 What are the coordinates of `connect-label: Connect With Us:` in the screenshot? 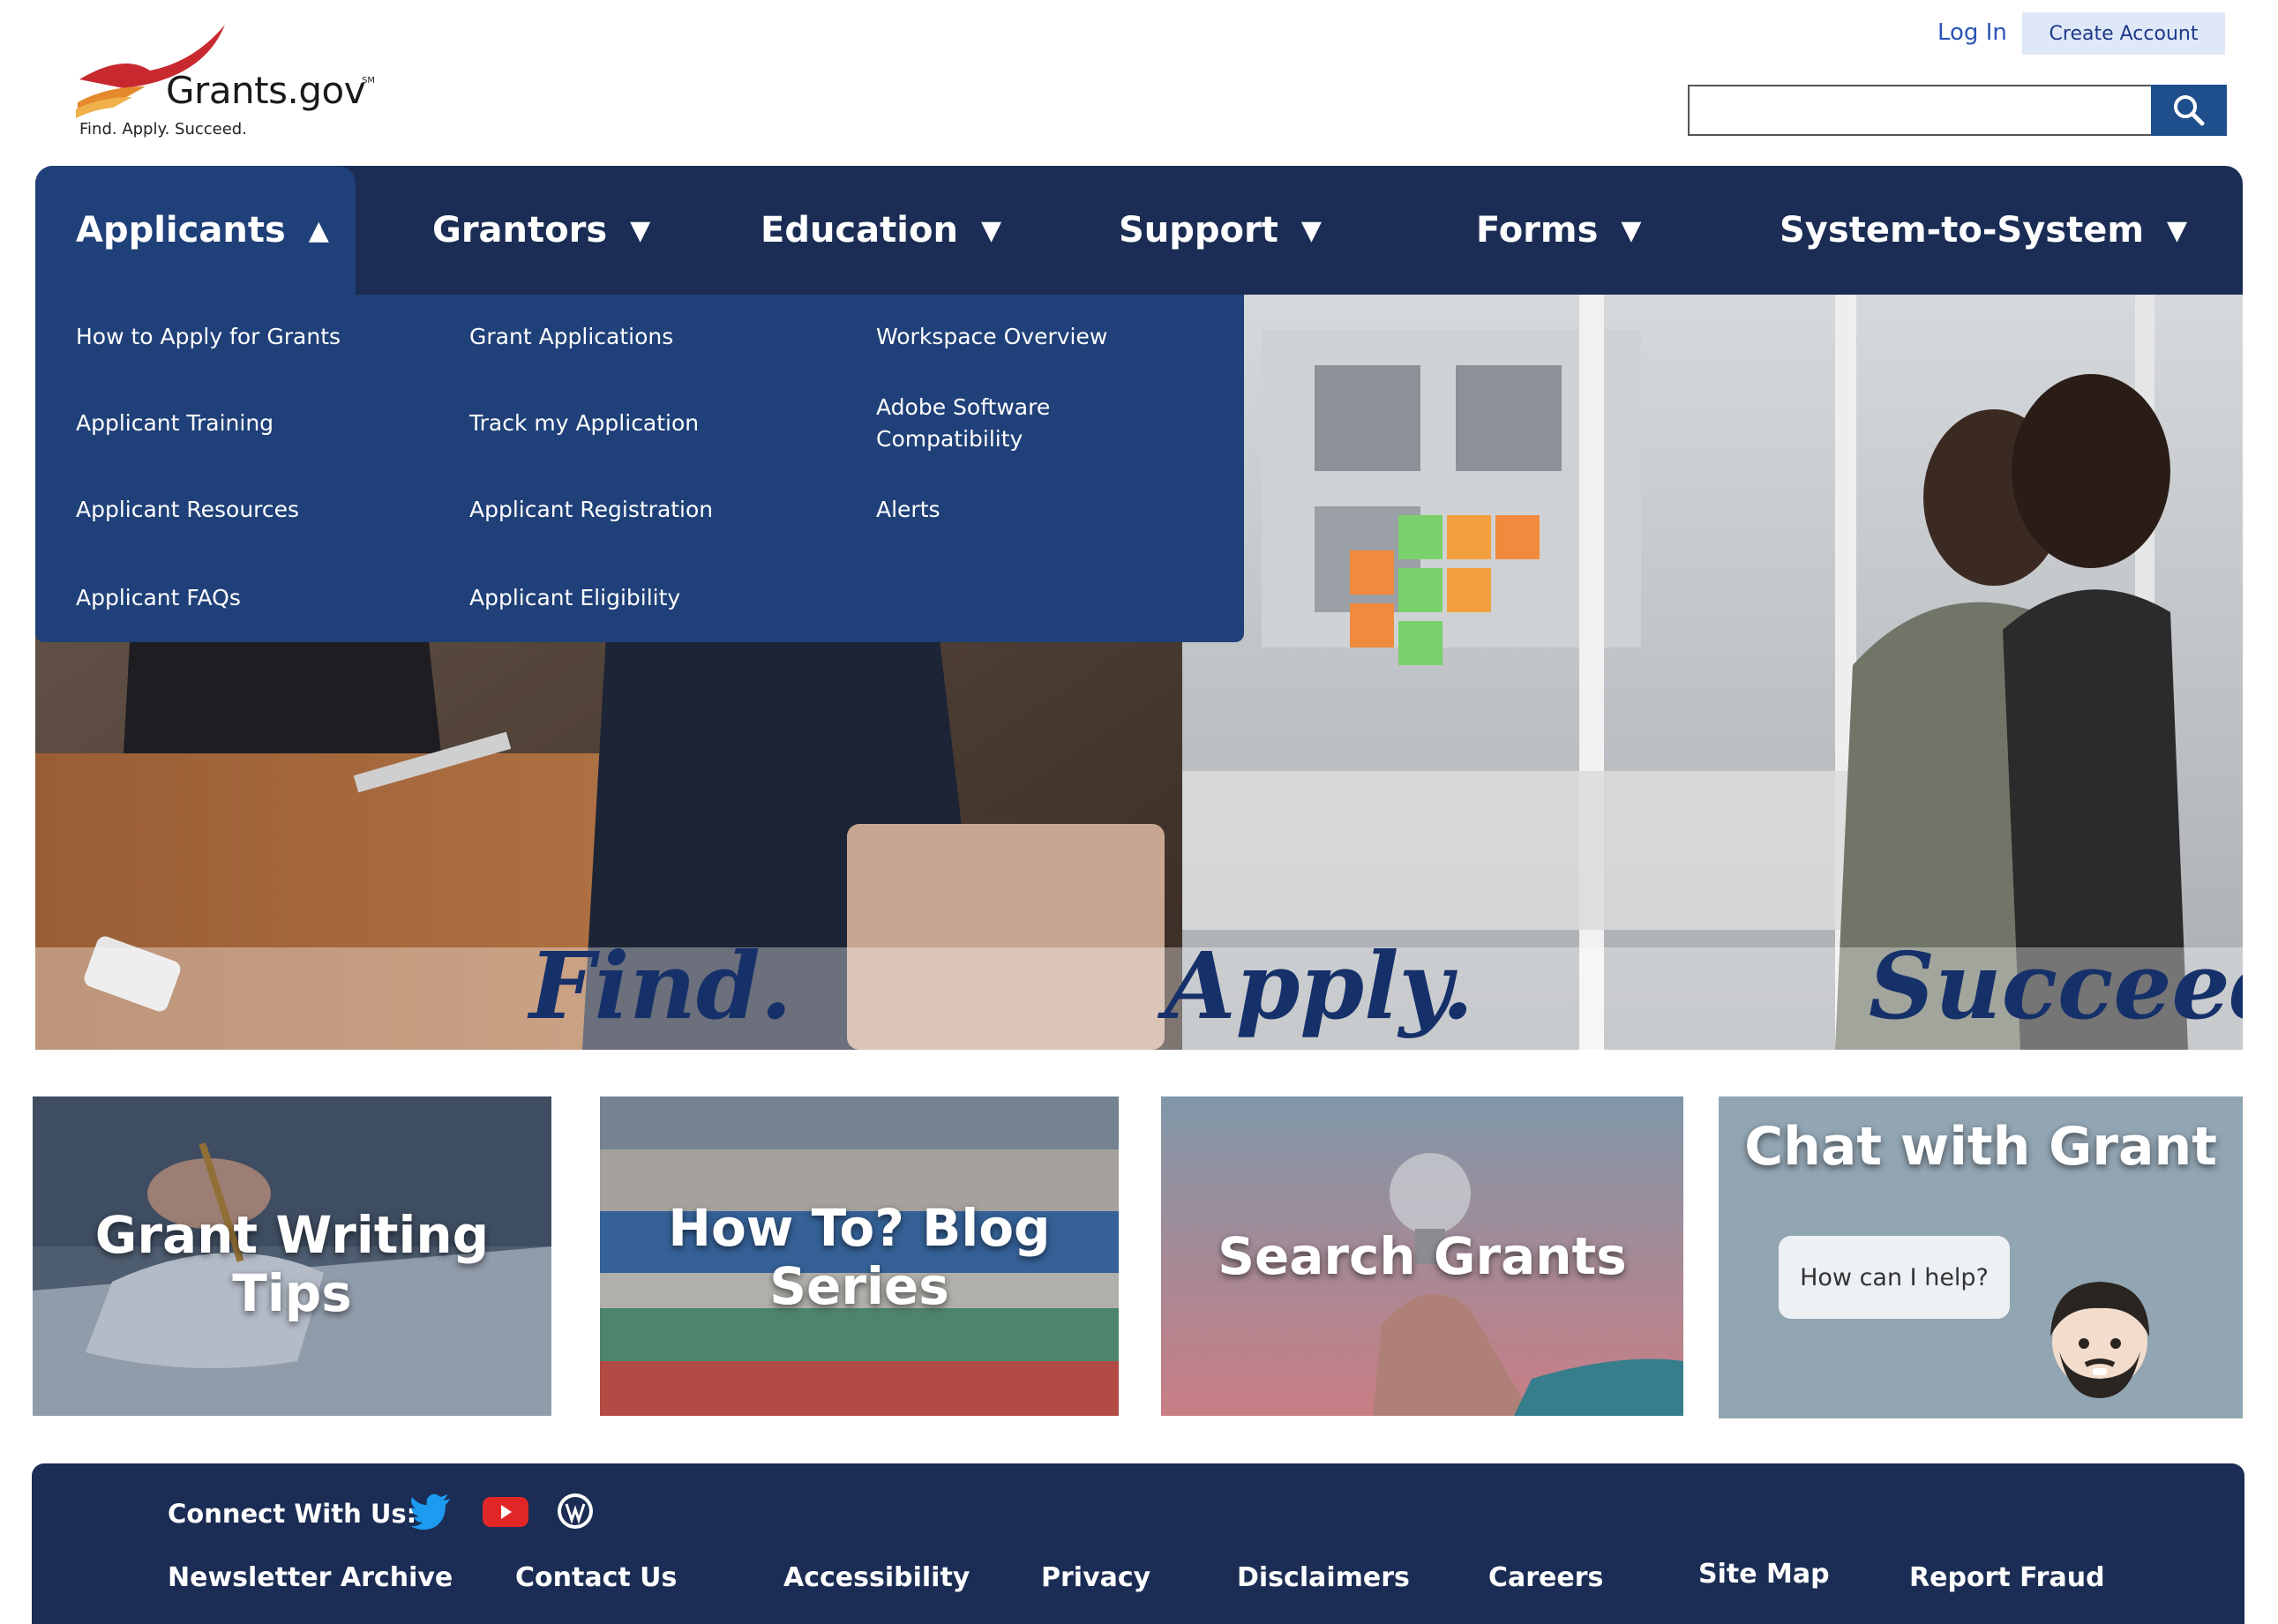 It's located at (292, 1514).